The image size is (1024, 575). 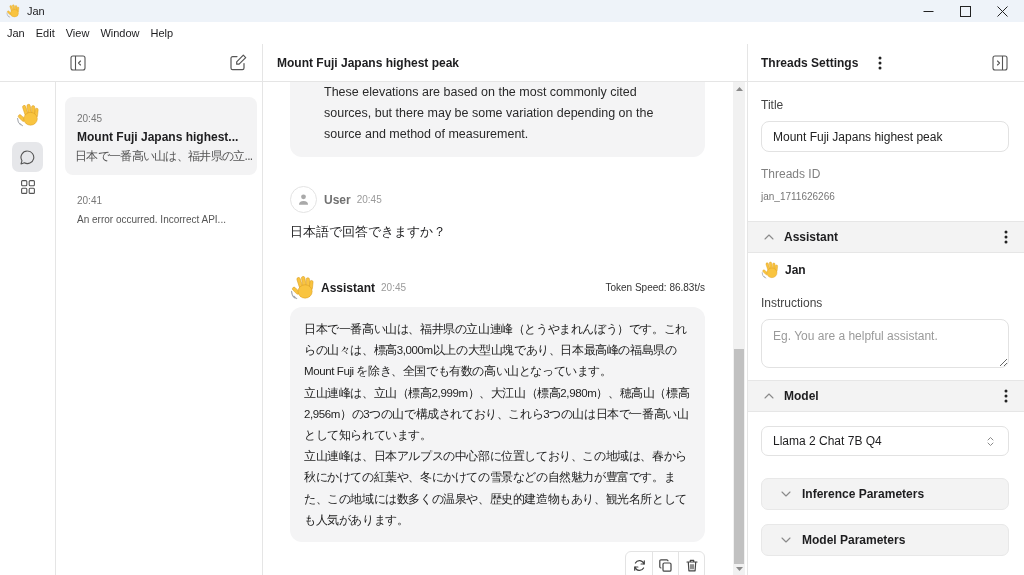 I want to click on menu-item: Help, so click(x=162, y=33).